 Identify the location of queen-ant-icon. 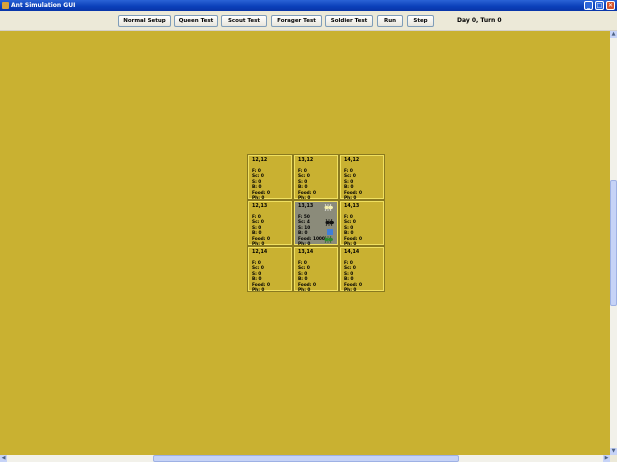
(330, 232).